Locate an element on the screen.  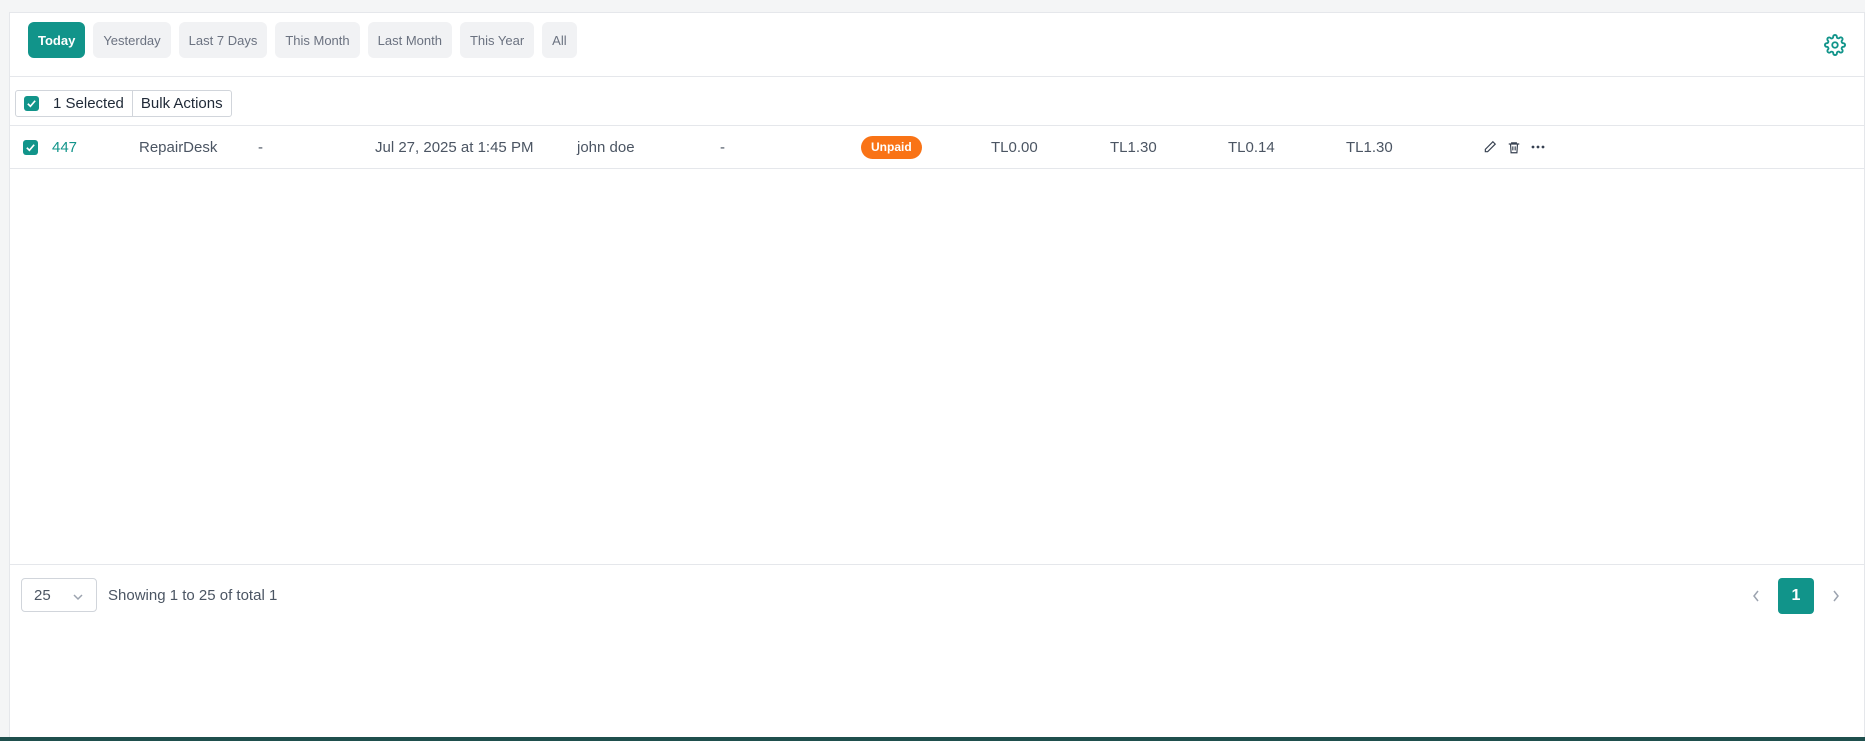
reference-cell: - is located at coordinates (722, 147).